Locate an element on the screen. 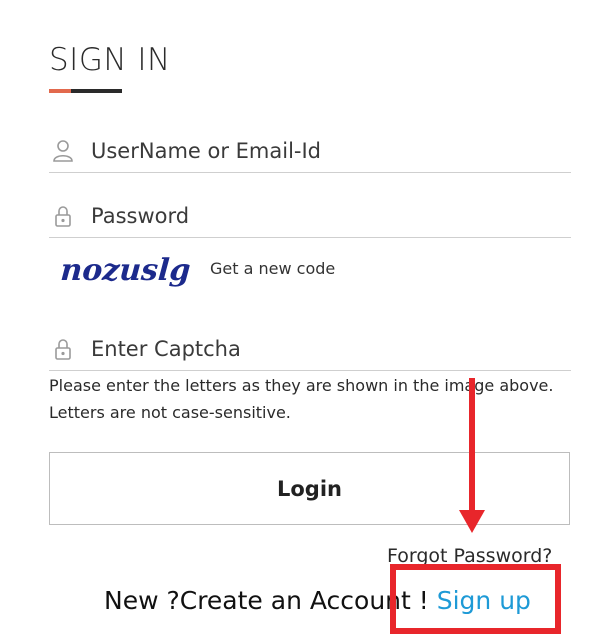 The height and width of the screenshot is (637, 603). annotation-overlay is located at coordinates (475, 506).